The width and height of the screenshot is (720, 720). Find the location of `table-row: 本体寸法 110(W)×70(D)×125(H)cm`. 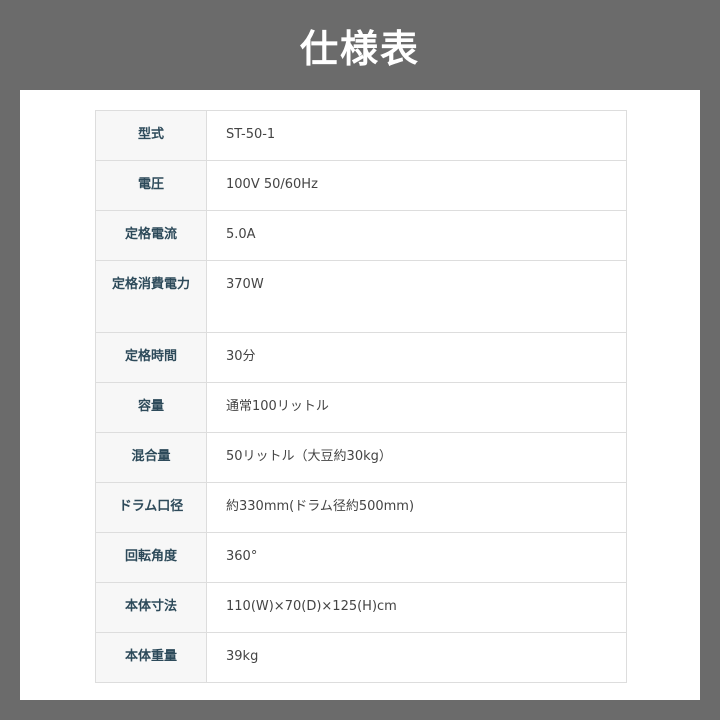

table-row: 本体寸法 110(W)×70(D)×125(H)cm is located at coordinates (361, 607).